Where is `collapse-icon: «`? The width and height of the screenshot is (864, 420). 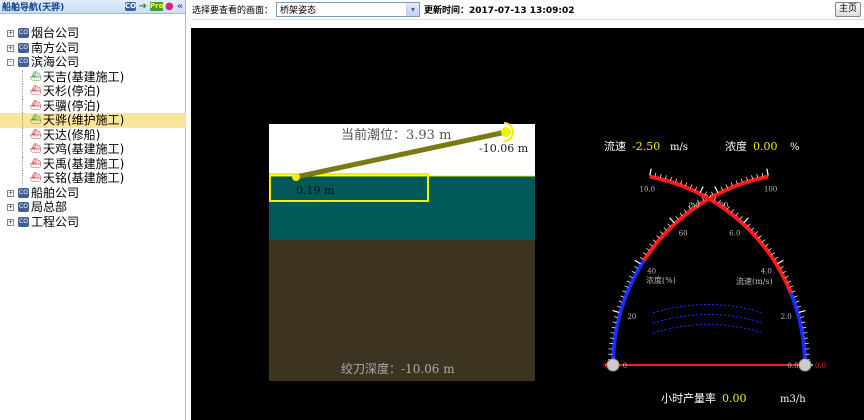 collapse-icon: « is located at coordinates (180, 7).